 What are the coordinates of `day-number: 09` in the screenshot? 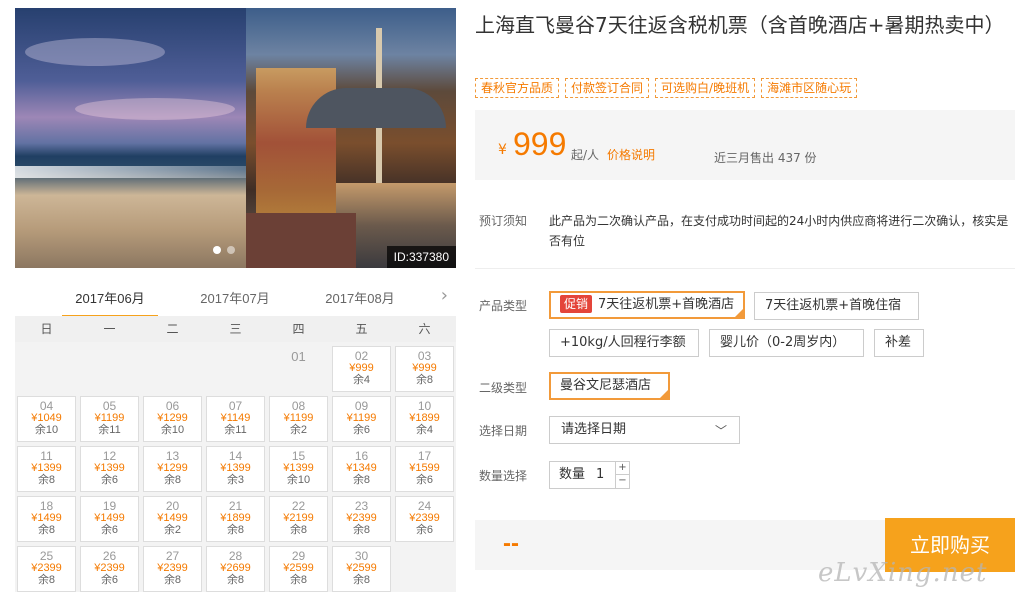 It's located at (361, 406).